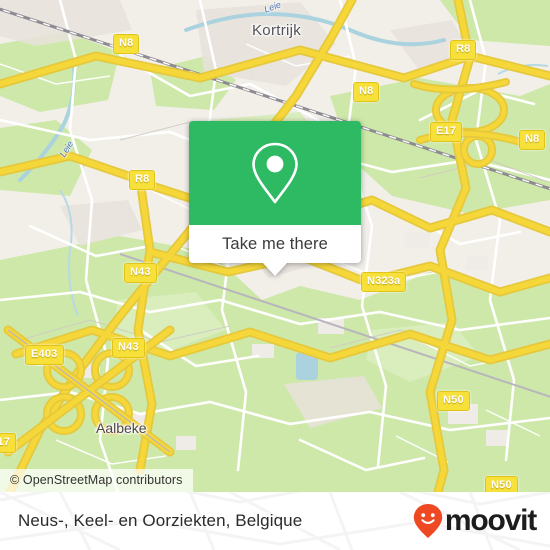  What do you see at coordinates (428, 521) in the screenshot?
I see `moovit-smiley-pin-icon` at bounding box center [428, 521].